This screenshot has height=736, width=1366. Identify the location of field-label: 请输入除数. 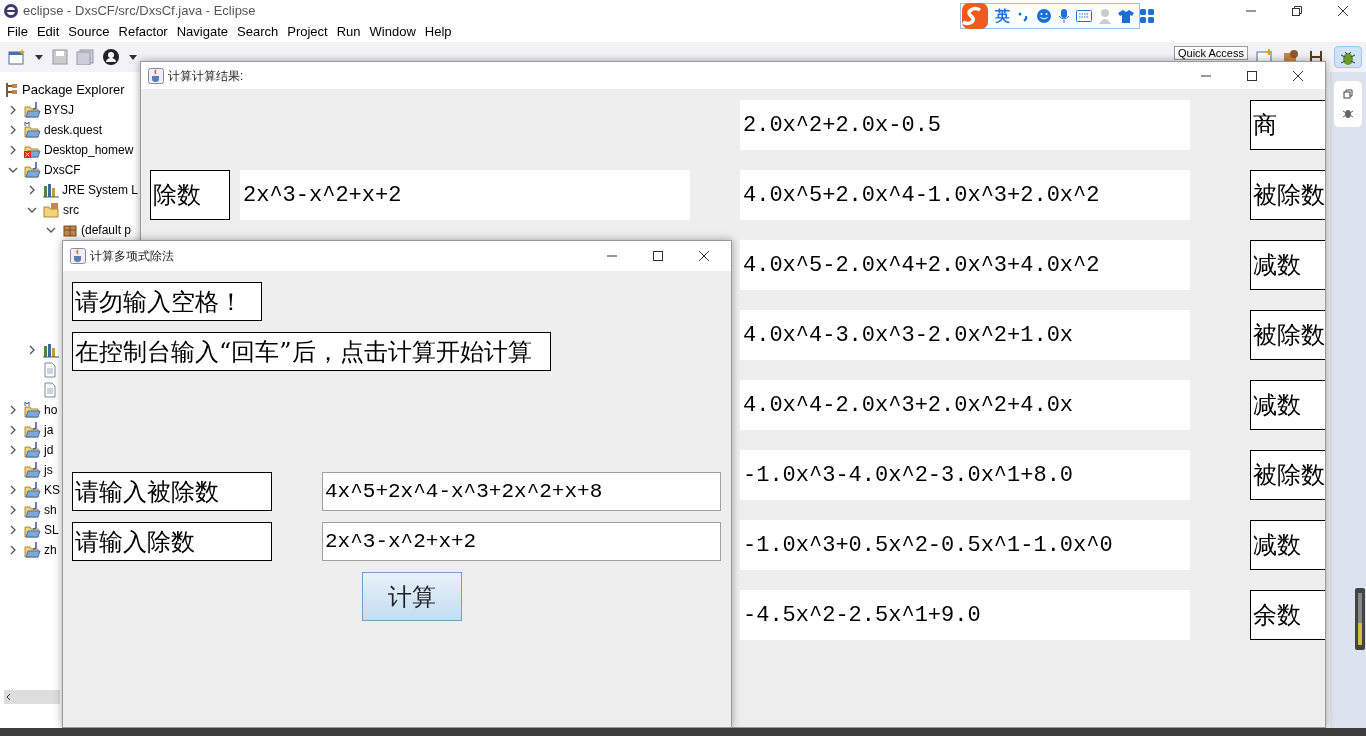
(172, 541).